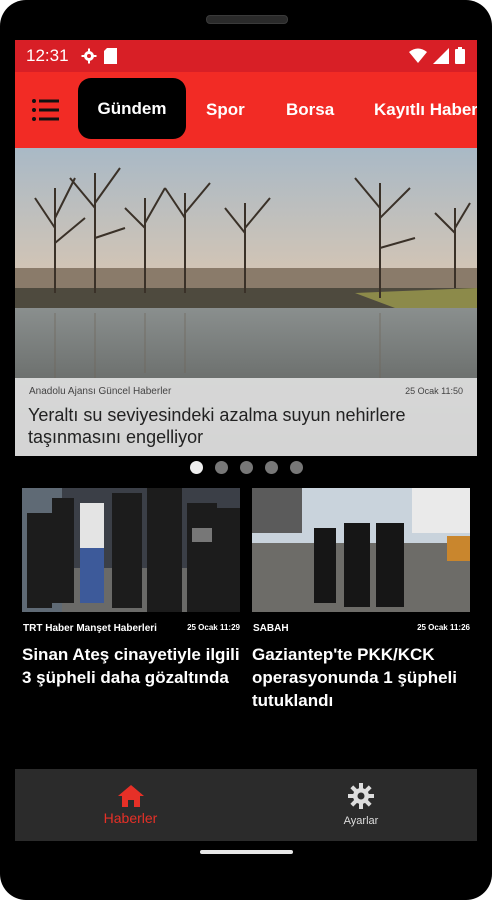 This screenshot has width=492, height=900. I want to click on settings-status-icon, so click(89, 56).